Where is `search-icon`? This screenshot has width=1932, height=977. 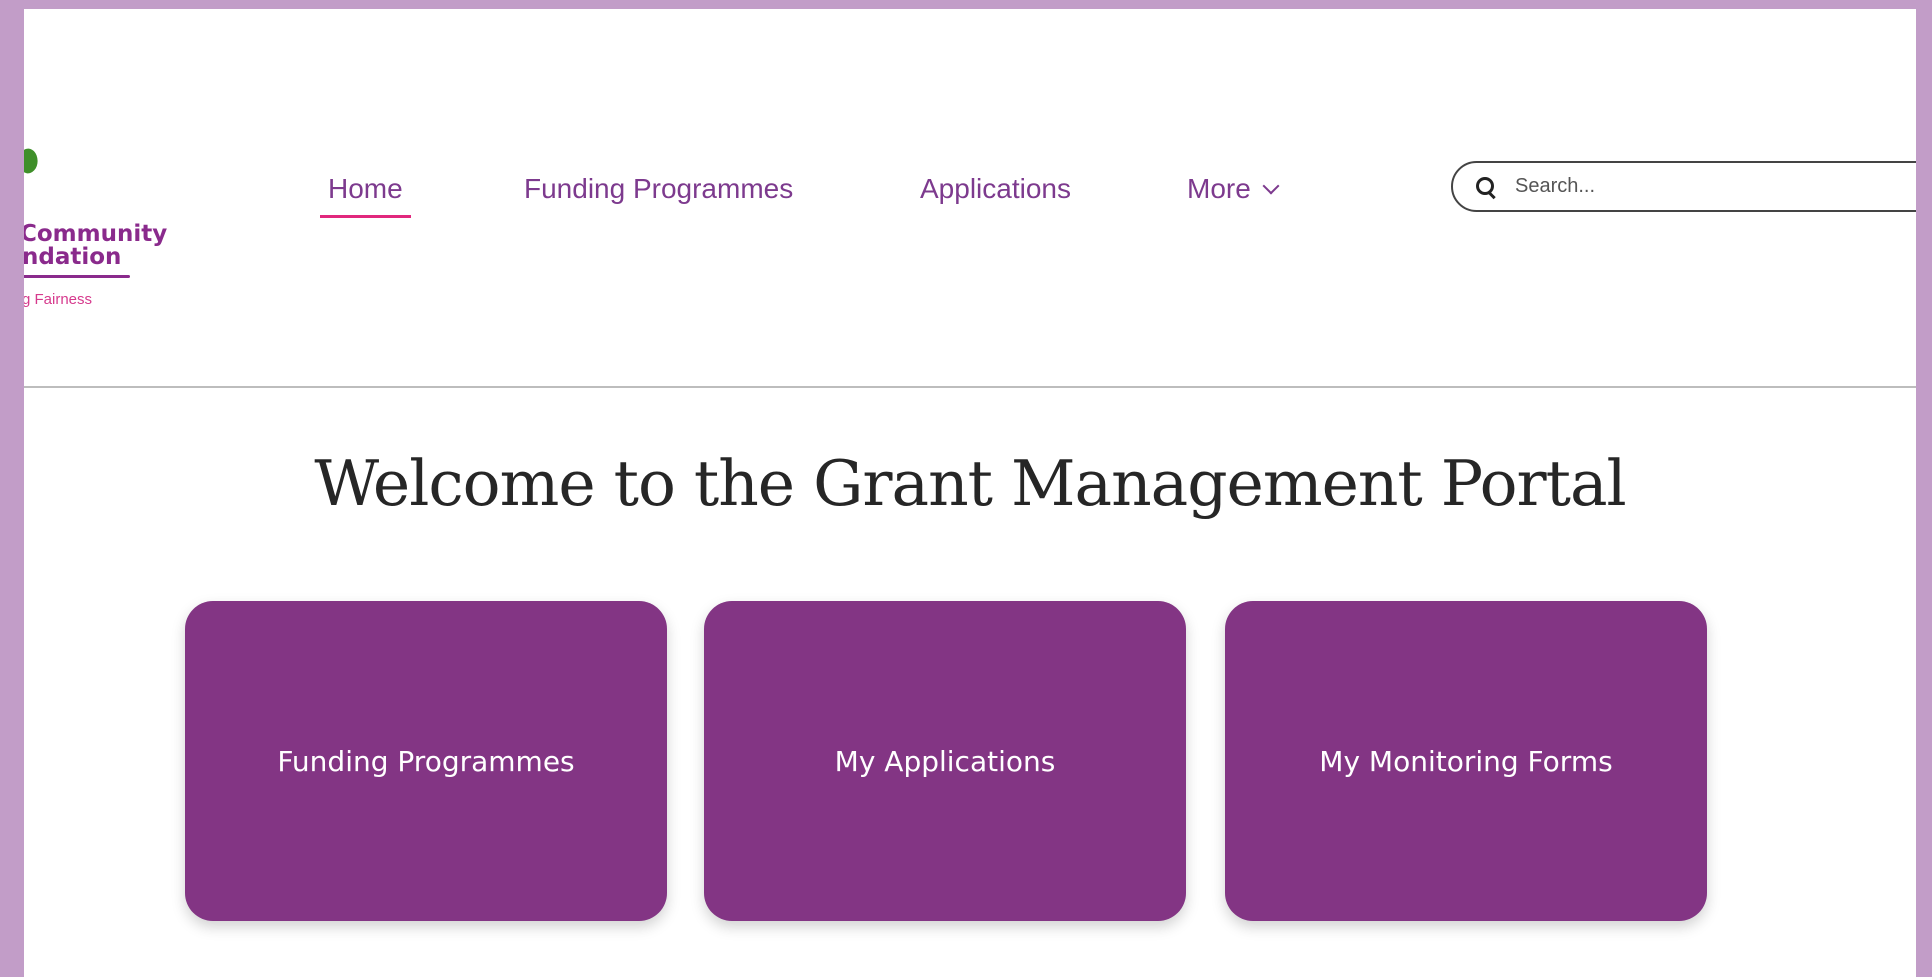 search-icon is located at coordinates (1486, 187).